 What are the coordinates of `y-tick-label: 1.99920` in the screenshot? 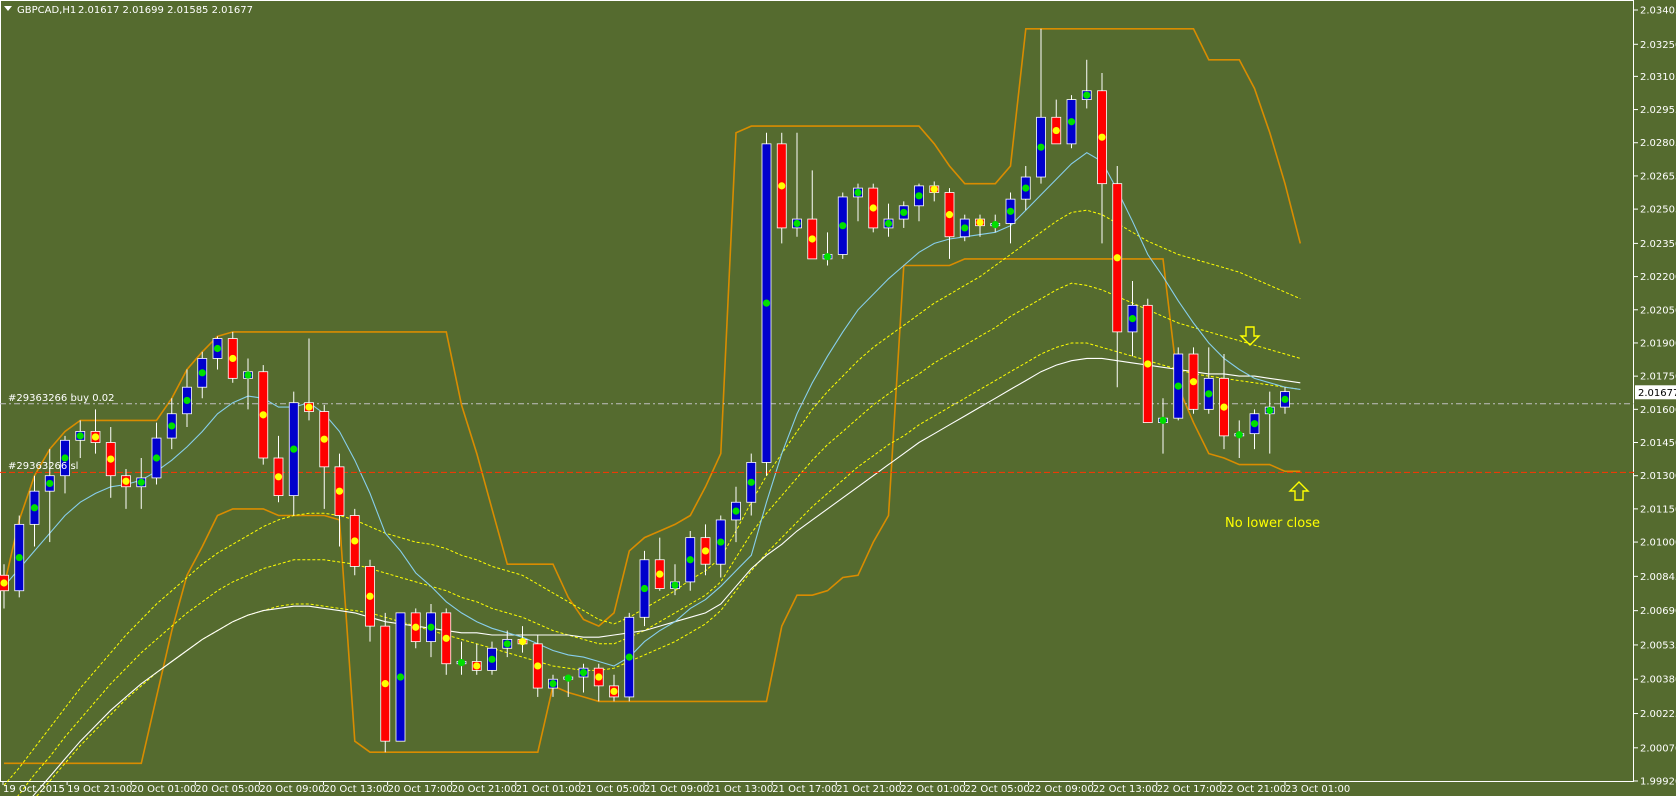 It's located at (1658, 782).